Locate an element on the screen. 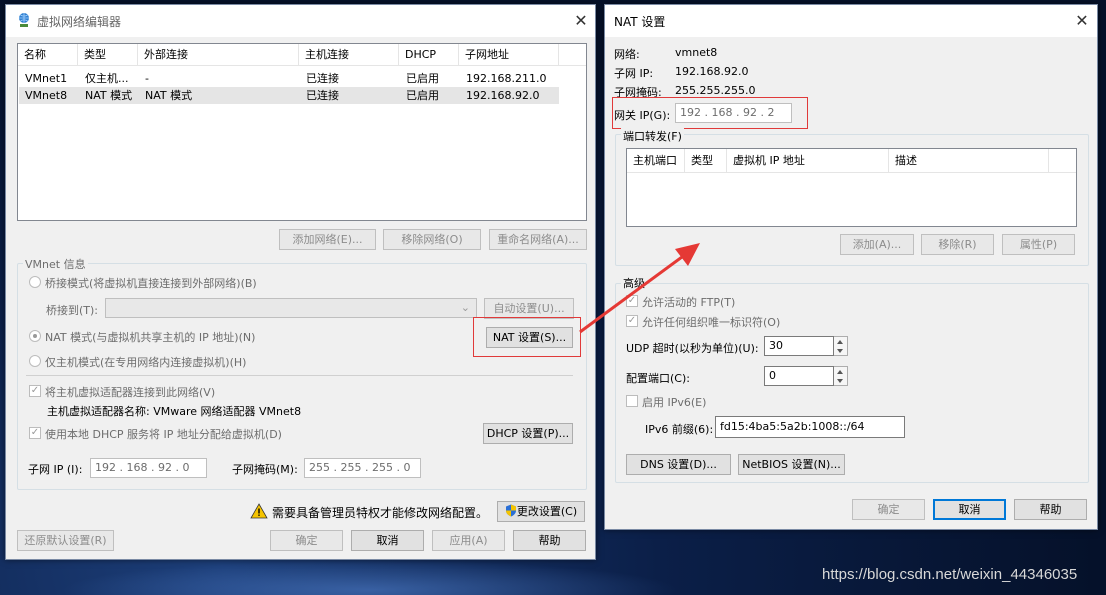  watermark: https://blog.csdn.net/weixin_44346035 is located at coordinates (950, 574).